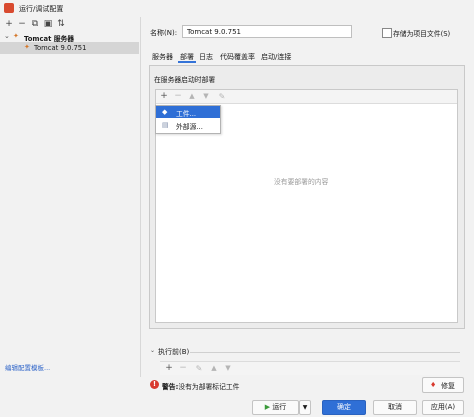 The image size is (474, 417). Describe the element at coordinates (9, 24) in the screenshot. I see `plus-icon: +` at that location.